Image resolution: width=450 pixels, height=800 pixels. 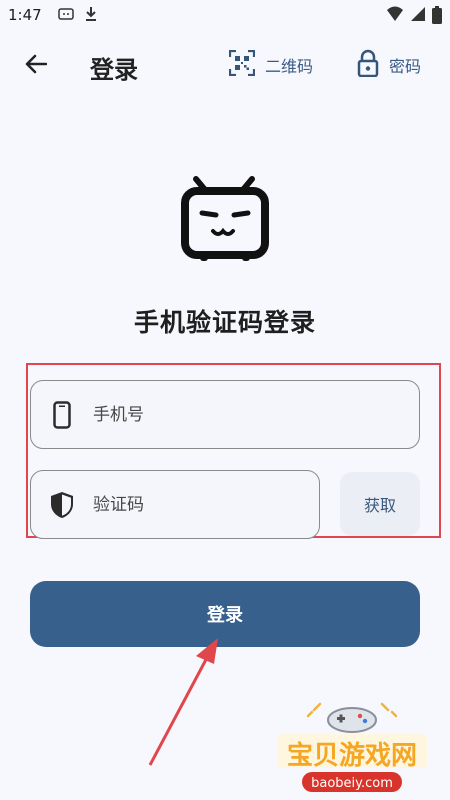 I want to click on phone-input, so click(x=203, y=414).